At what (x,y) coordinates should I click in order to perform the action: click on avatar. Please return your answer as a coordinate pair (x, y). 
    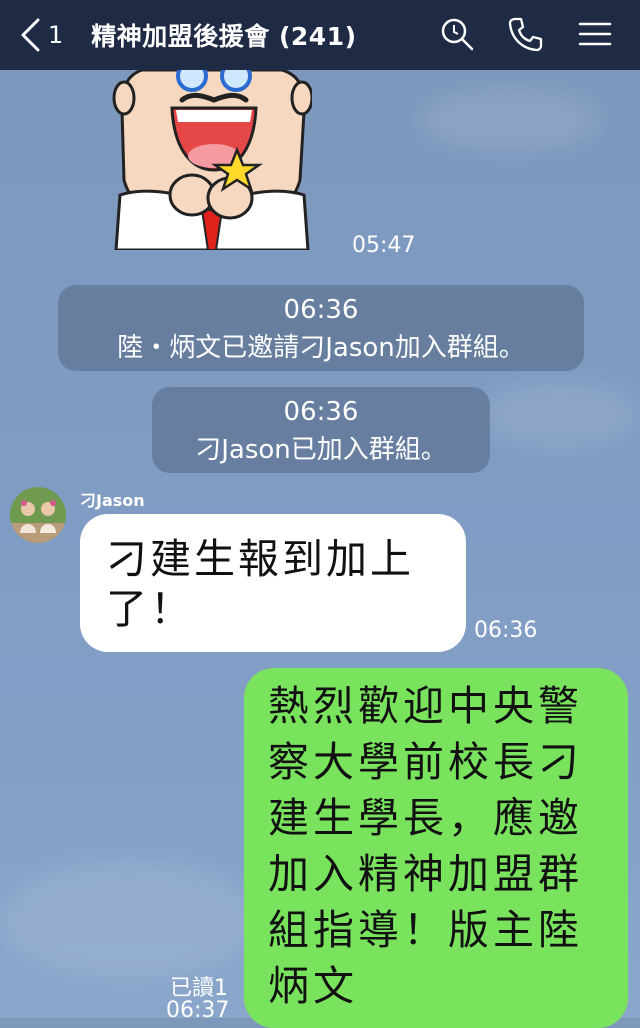
    Looking at the image, I should click on (38, 515).